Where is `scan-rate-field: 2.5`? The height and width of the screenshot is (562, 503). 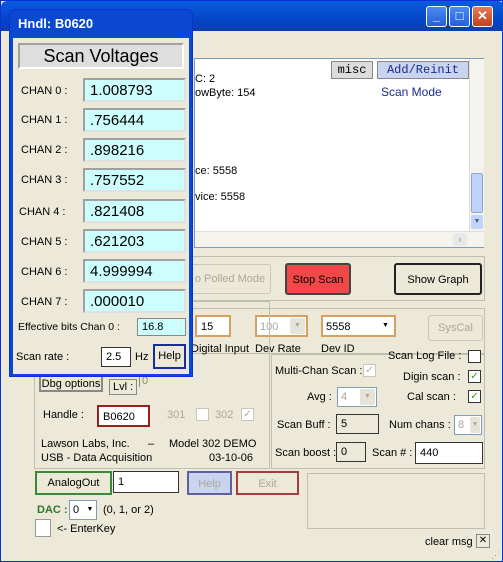
scan-rate-field: 2.5 is located at coordinates (116, 357).